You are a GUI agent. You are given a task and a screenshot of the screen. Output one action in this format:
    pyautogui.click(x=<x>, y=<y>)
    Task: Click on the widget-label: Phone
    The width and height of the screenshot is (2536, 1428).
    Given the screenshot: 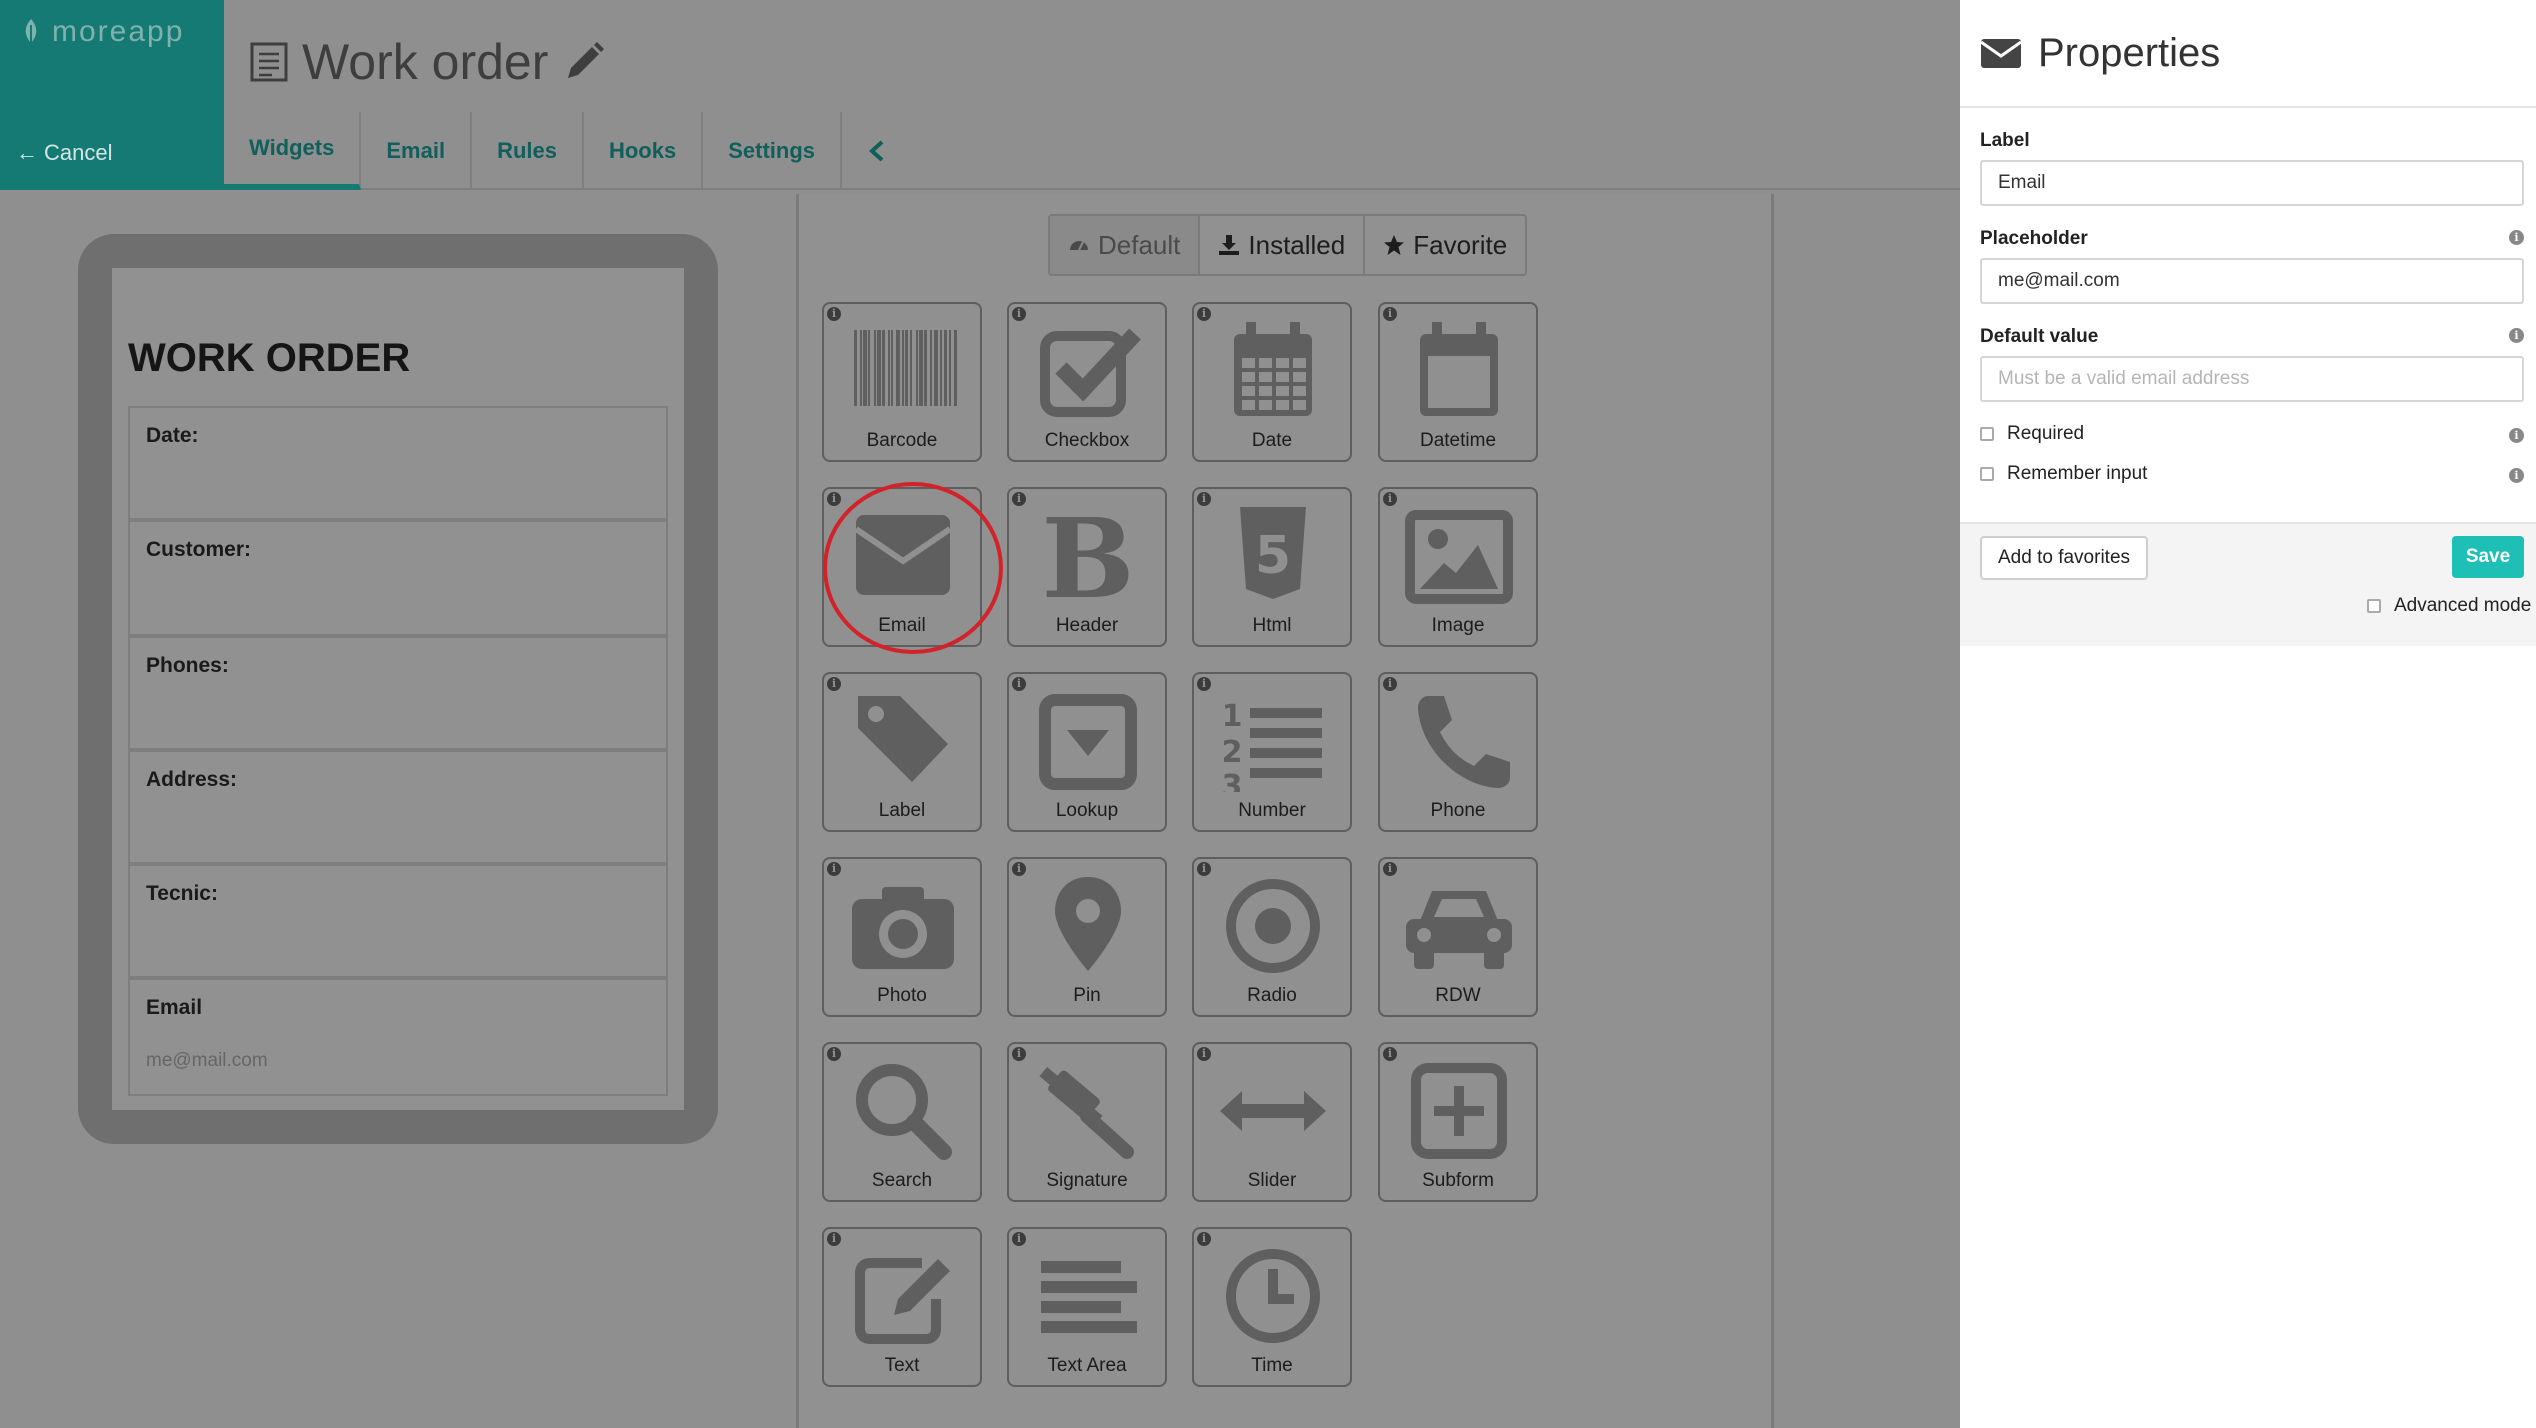 What is the action you would take?
    pyautogui.click(x=1458, y=810)
    